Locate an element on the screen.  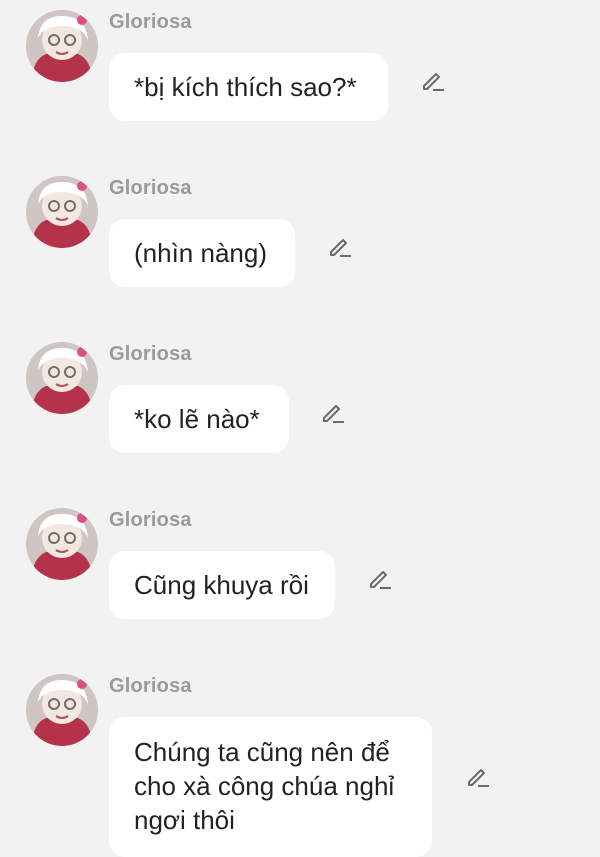
message-bubble: (nhìn nàng) is located at coordinates (202, 253).